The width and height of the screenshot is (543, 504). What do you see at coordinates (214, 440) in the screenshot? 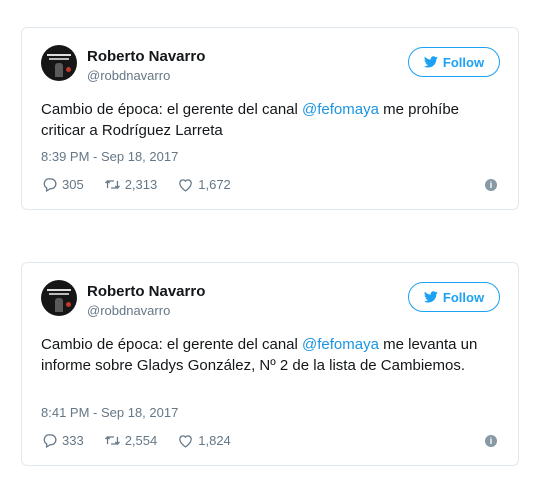
I see `like-count: 1,824` at bounding box center [214, 440].